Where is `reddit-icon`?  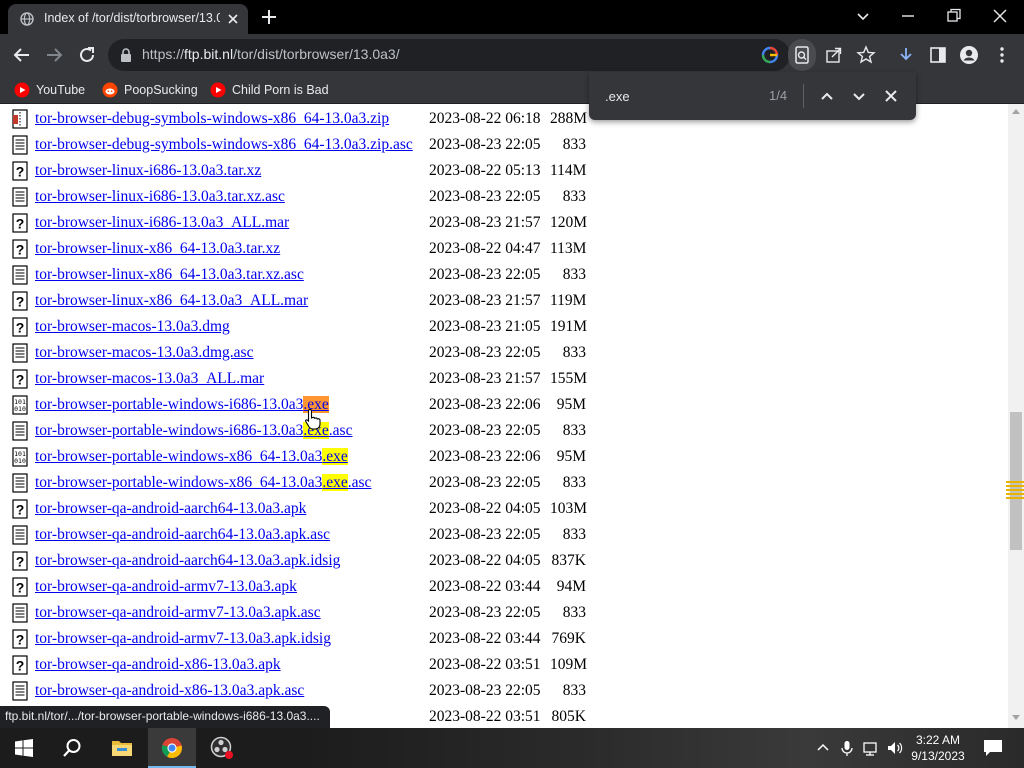 reddit-icon is located at coordinates (110, 90).